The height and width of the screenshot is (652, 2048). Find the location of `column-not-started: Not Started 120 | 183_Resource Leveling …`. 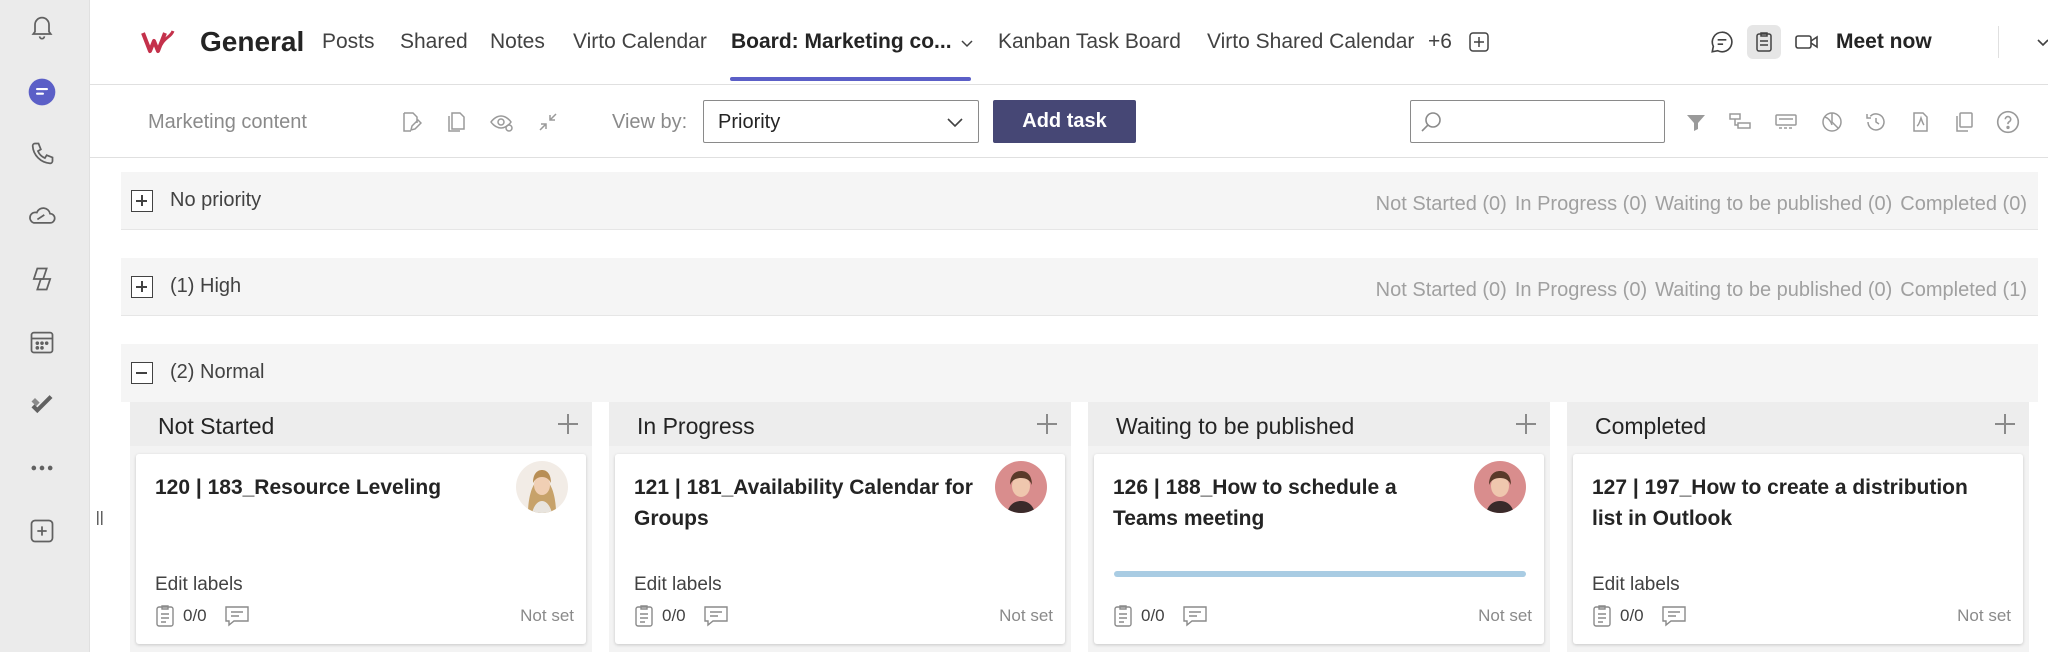

column-not-started: Not Started 120 | 183_Resource Leveling … is located at coordinates (361, 527).